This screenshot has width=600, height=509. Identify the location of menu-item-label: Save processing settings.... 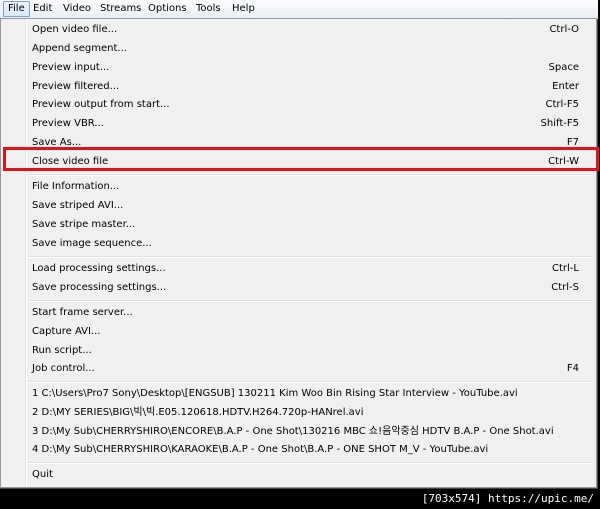
(99, 287).